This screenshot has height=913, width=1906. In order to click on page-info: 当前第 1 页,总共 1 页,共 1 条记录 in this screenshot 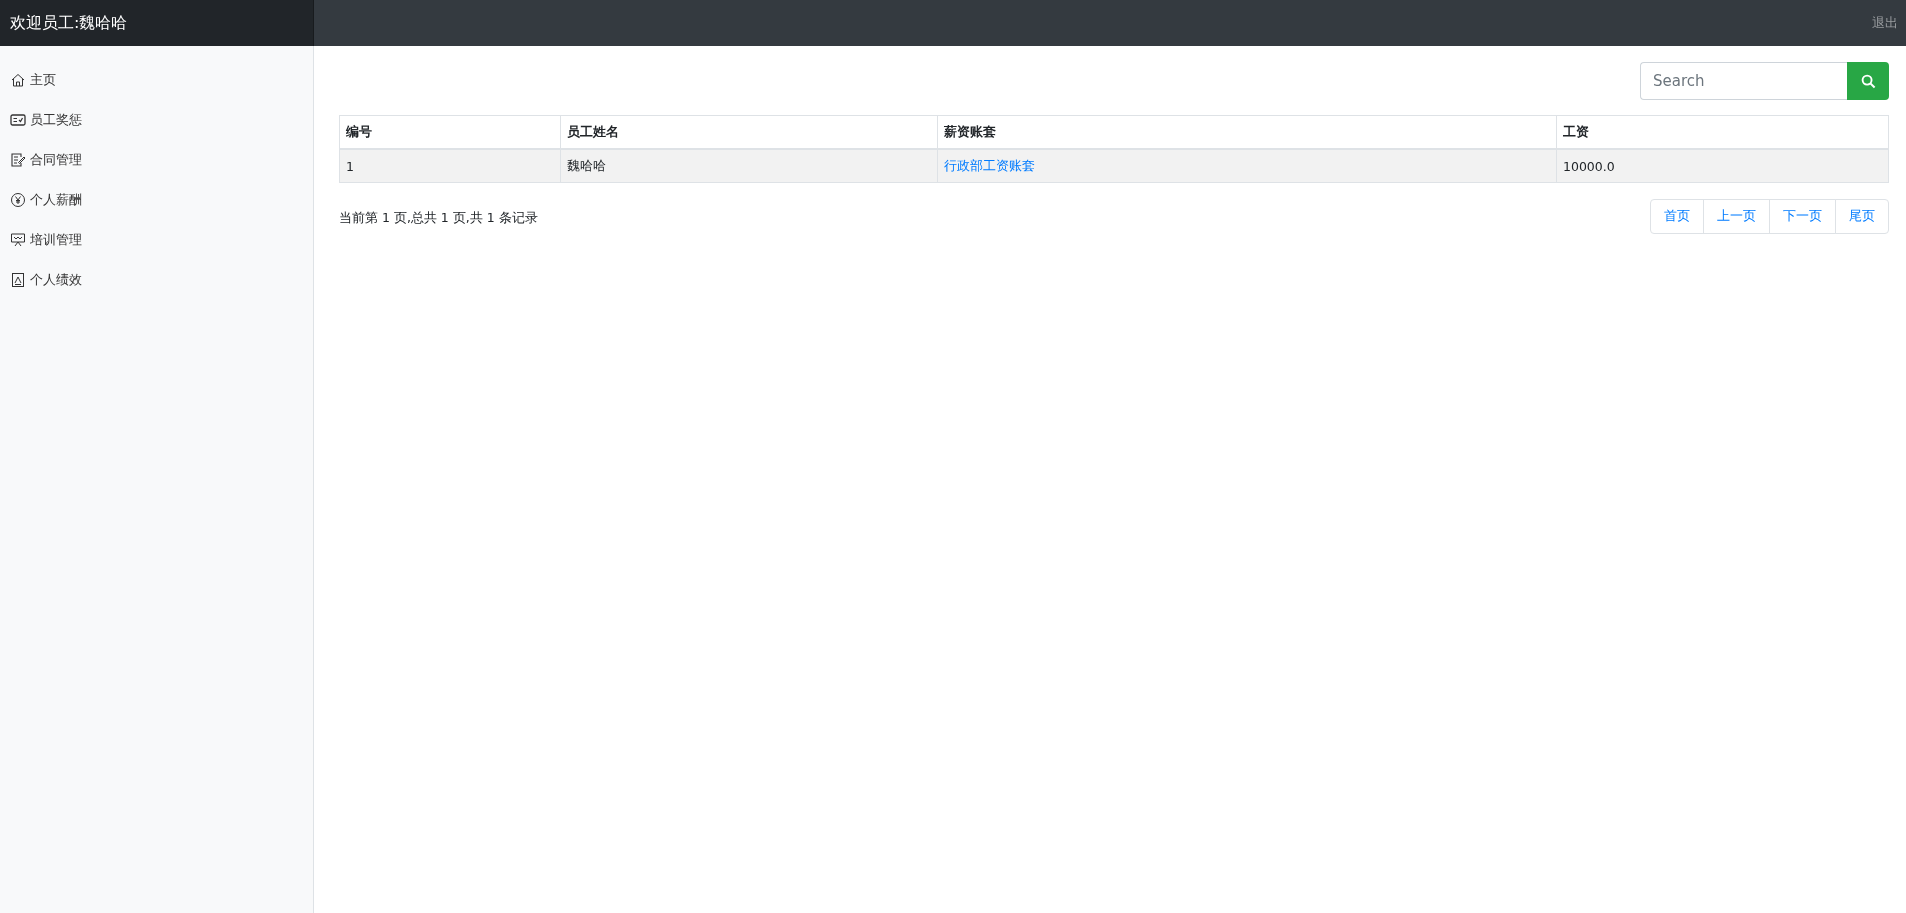, I will do `click(438, 218)`.